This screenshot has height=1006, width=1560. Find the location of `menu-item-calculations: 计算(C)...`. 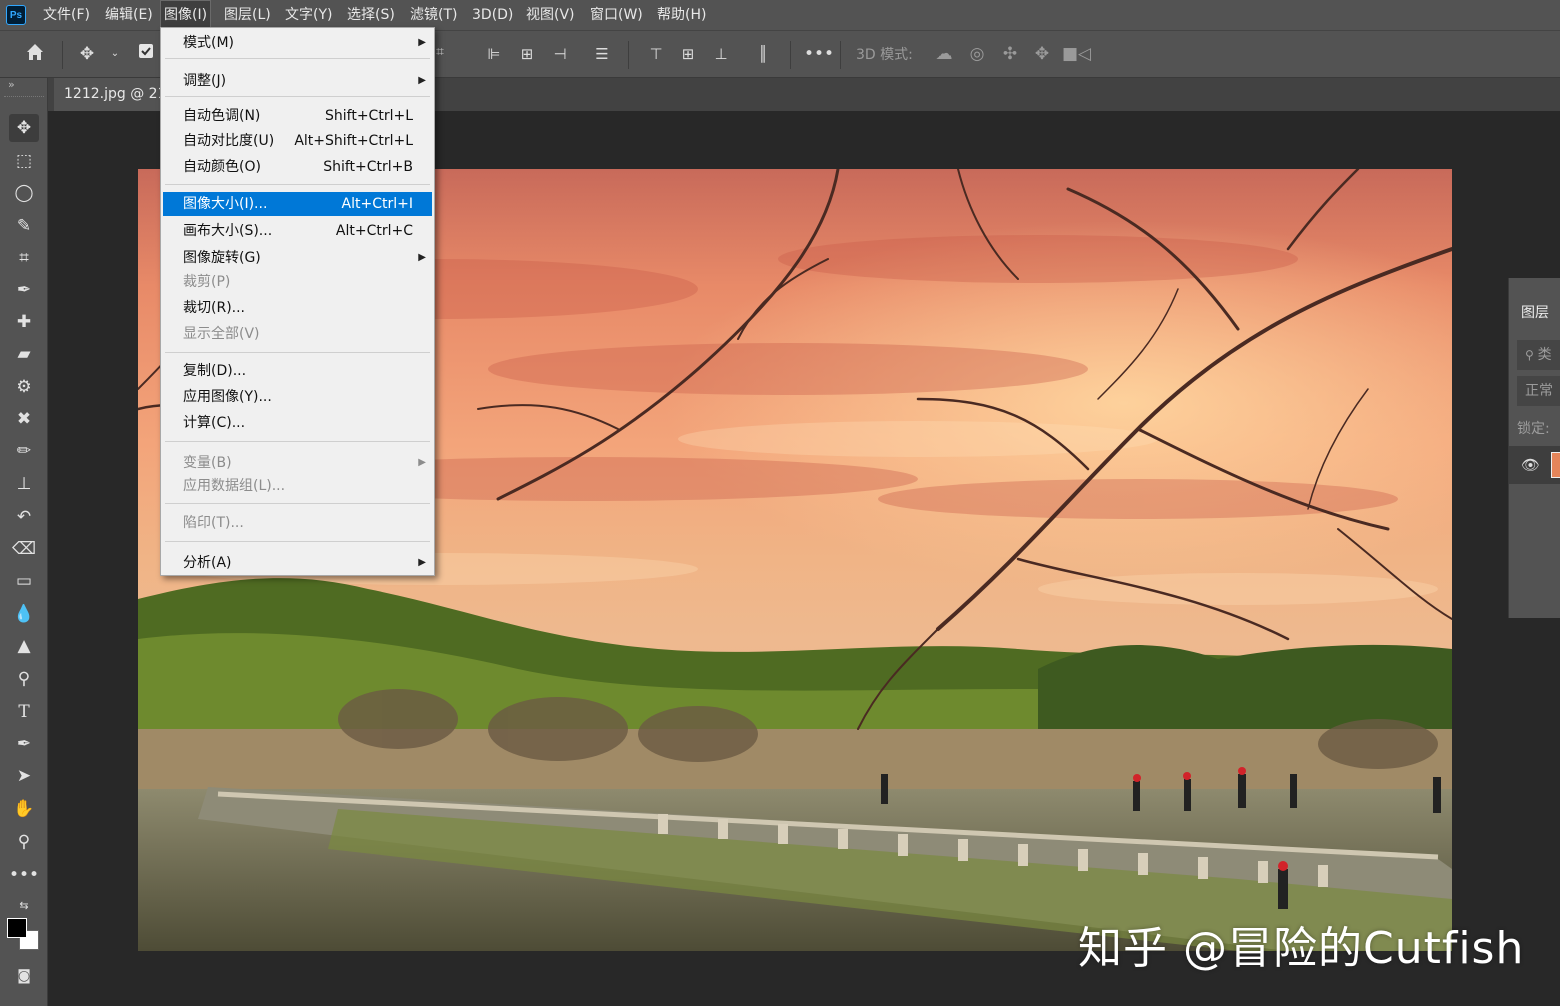

menu-item-calculations: 计算(C)... is located at coordinates (297, 423).